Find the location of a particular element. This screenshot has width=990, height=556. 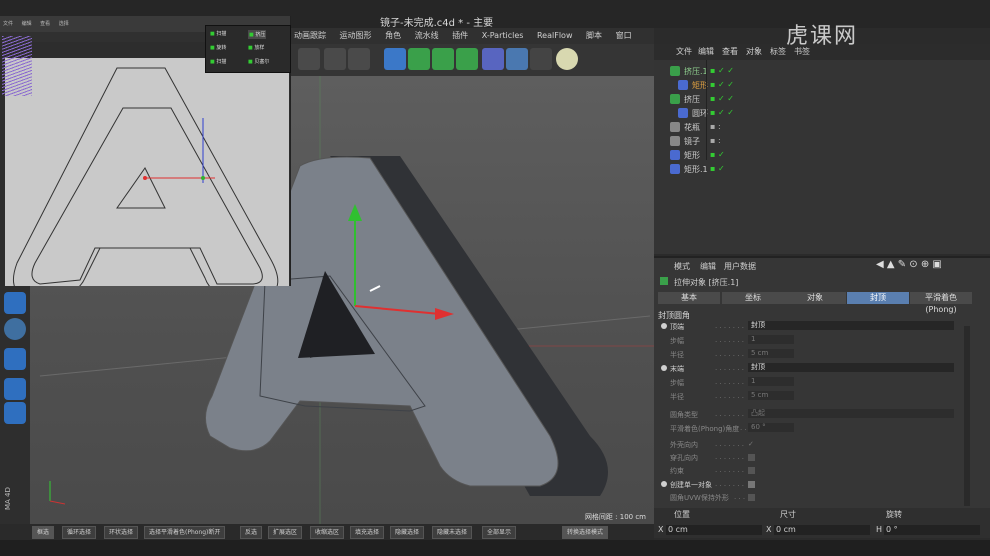

param-row: 约束. . . . . . . is located at coordinates (820, 471).